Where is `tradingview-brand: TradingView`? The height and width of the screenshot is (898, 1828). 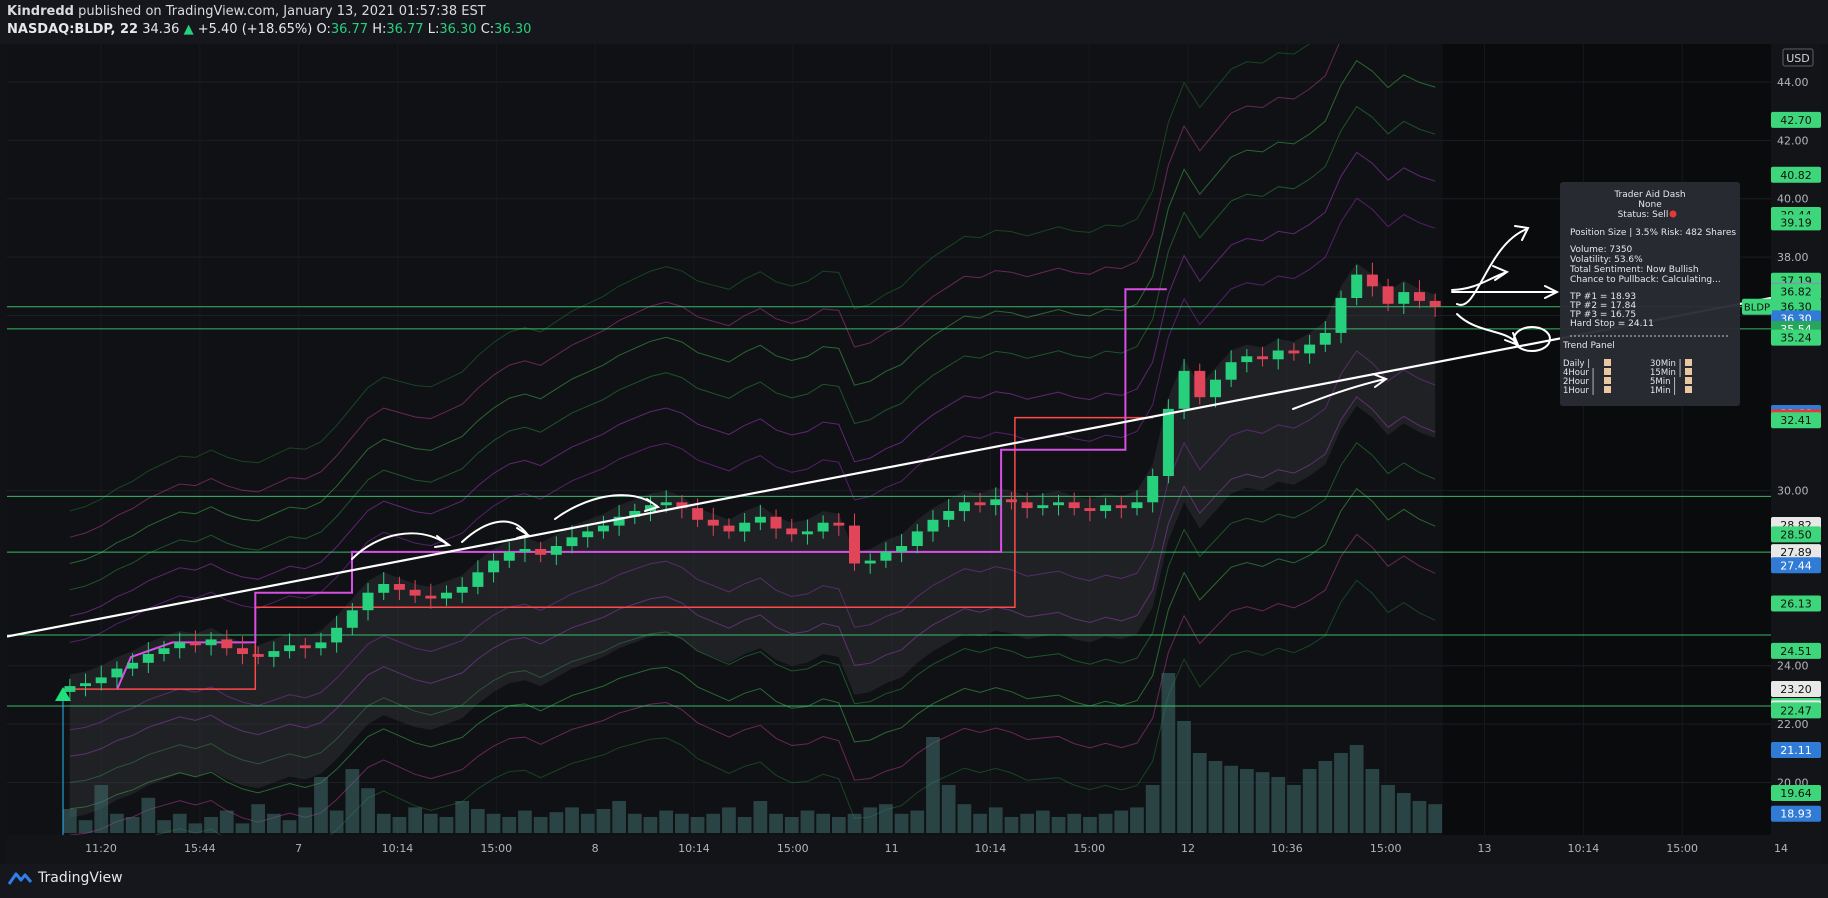
tradingview-brand: TradingView is located at coordinates (65, 878).